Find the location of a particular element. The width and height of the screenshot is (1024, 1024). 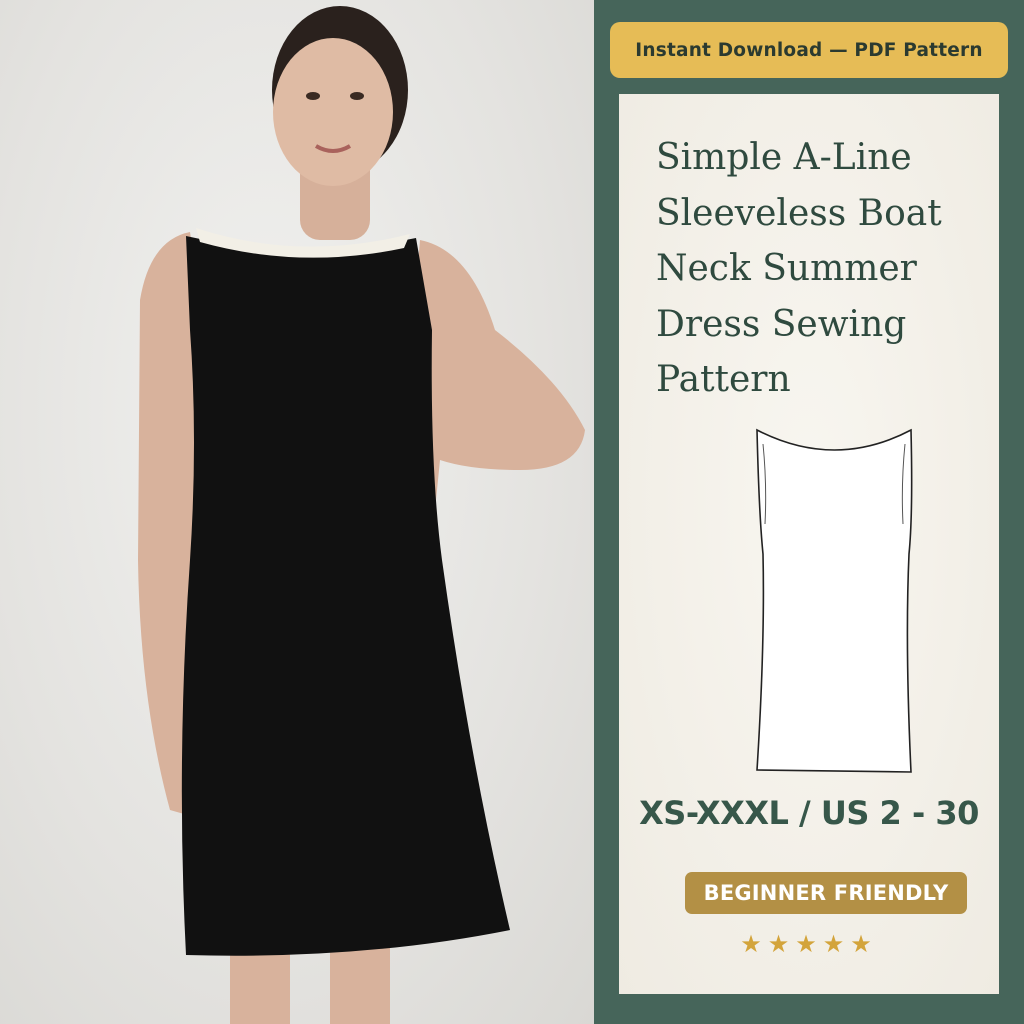

right-arm-shape is located at coordinates (500, 400).